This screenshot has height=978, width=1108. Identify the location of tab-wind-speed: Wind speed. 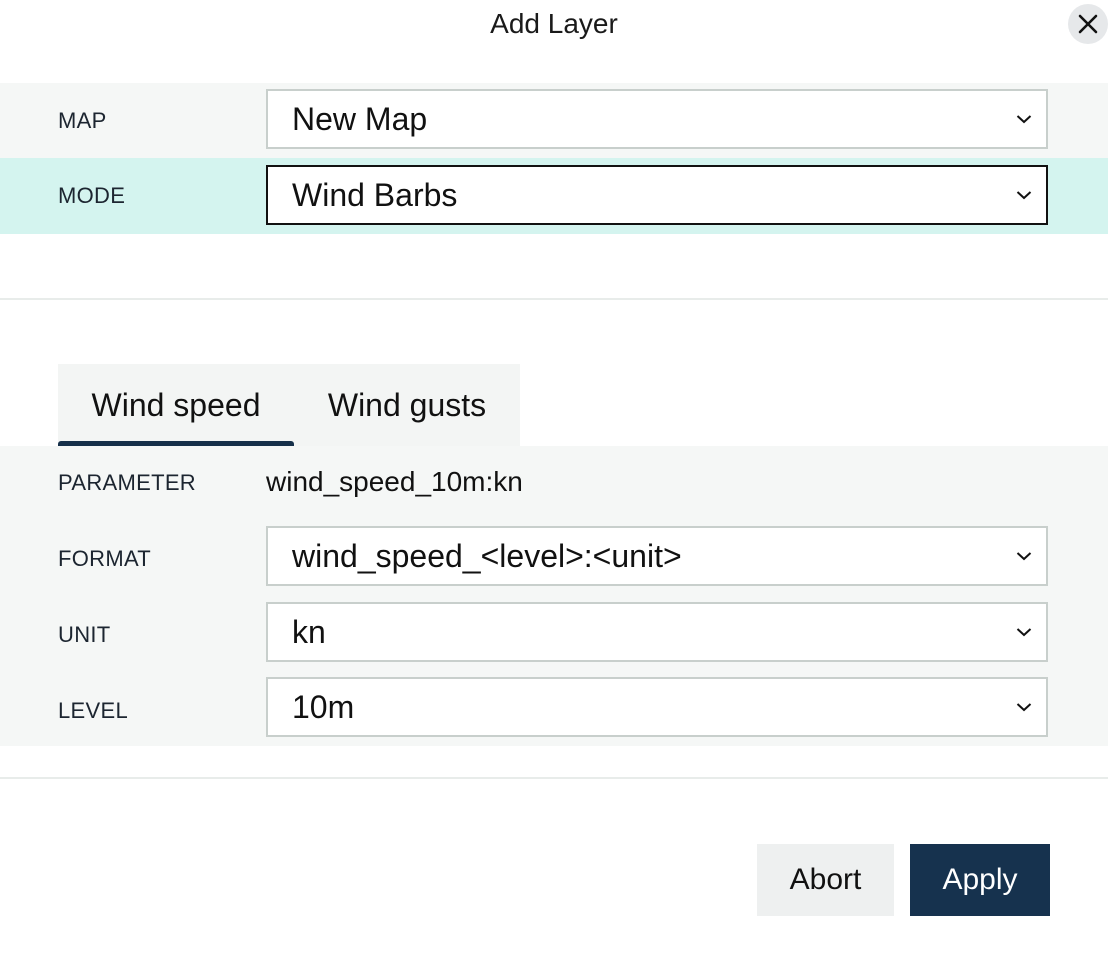
(176, 405).